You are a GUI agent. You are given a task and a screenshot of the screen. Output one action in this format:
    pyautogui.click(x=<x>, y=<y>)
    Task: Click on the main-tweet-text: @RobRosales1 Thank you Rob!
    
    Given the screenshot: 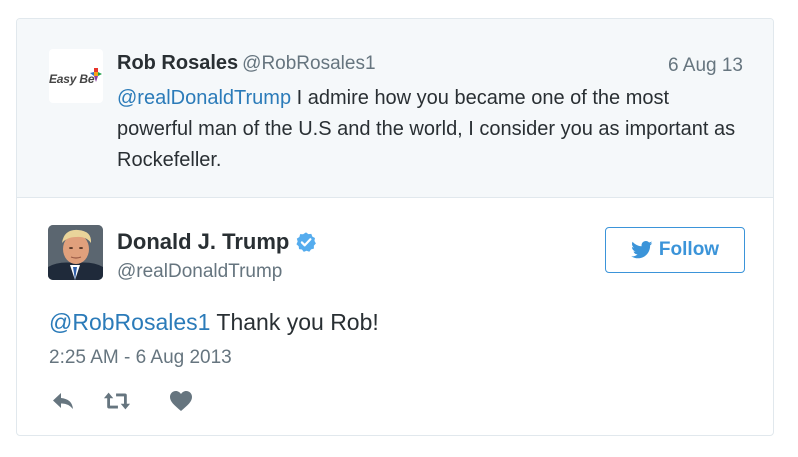 What is the action you would take?
    pyautogui.click(x=214, y=322)
    